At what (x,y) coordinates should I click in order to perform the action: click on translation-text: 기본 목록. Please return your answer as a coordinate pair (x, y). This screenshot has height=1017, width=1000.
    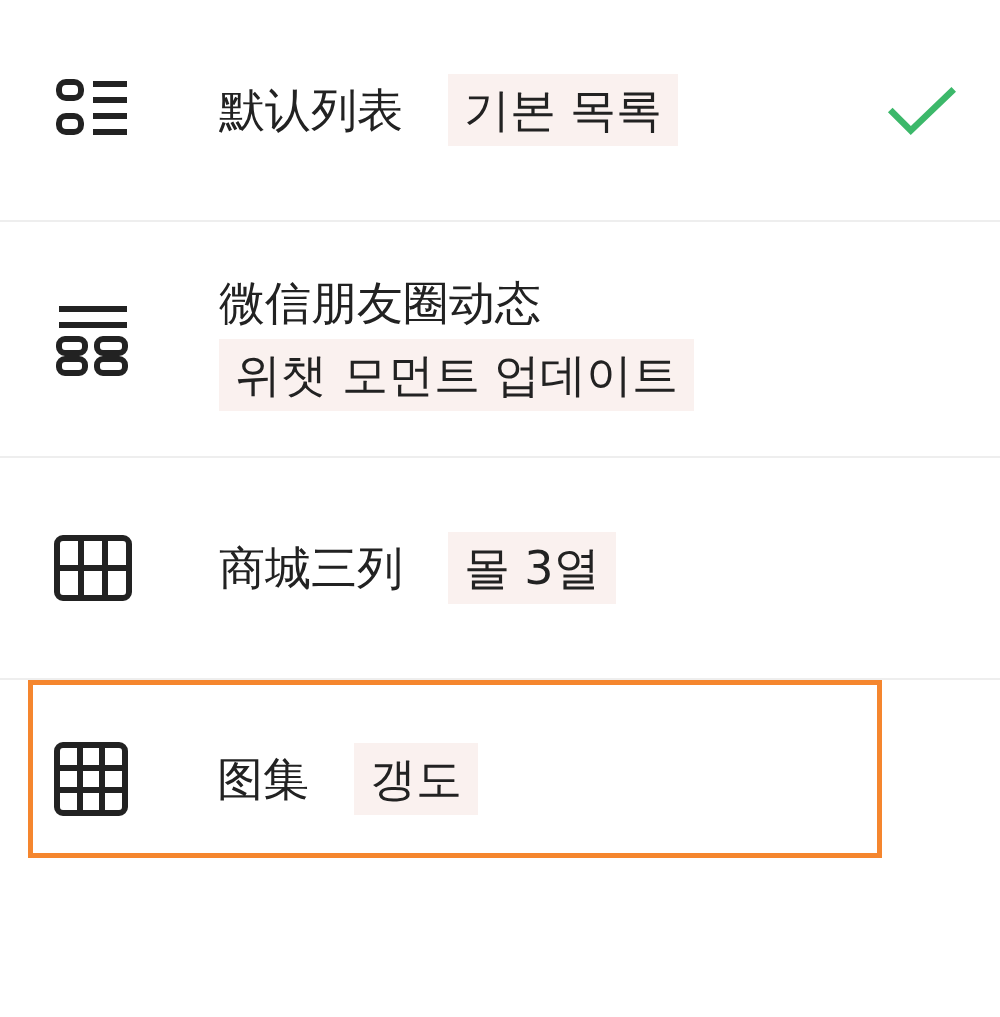
    Looking at the image, I should click on (563, 110).